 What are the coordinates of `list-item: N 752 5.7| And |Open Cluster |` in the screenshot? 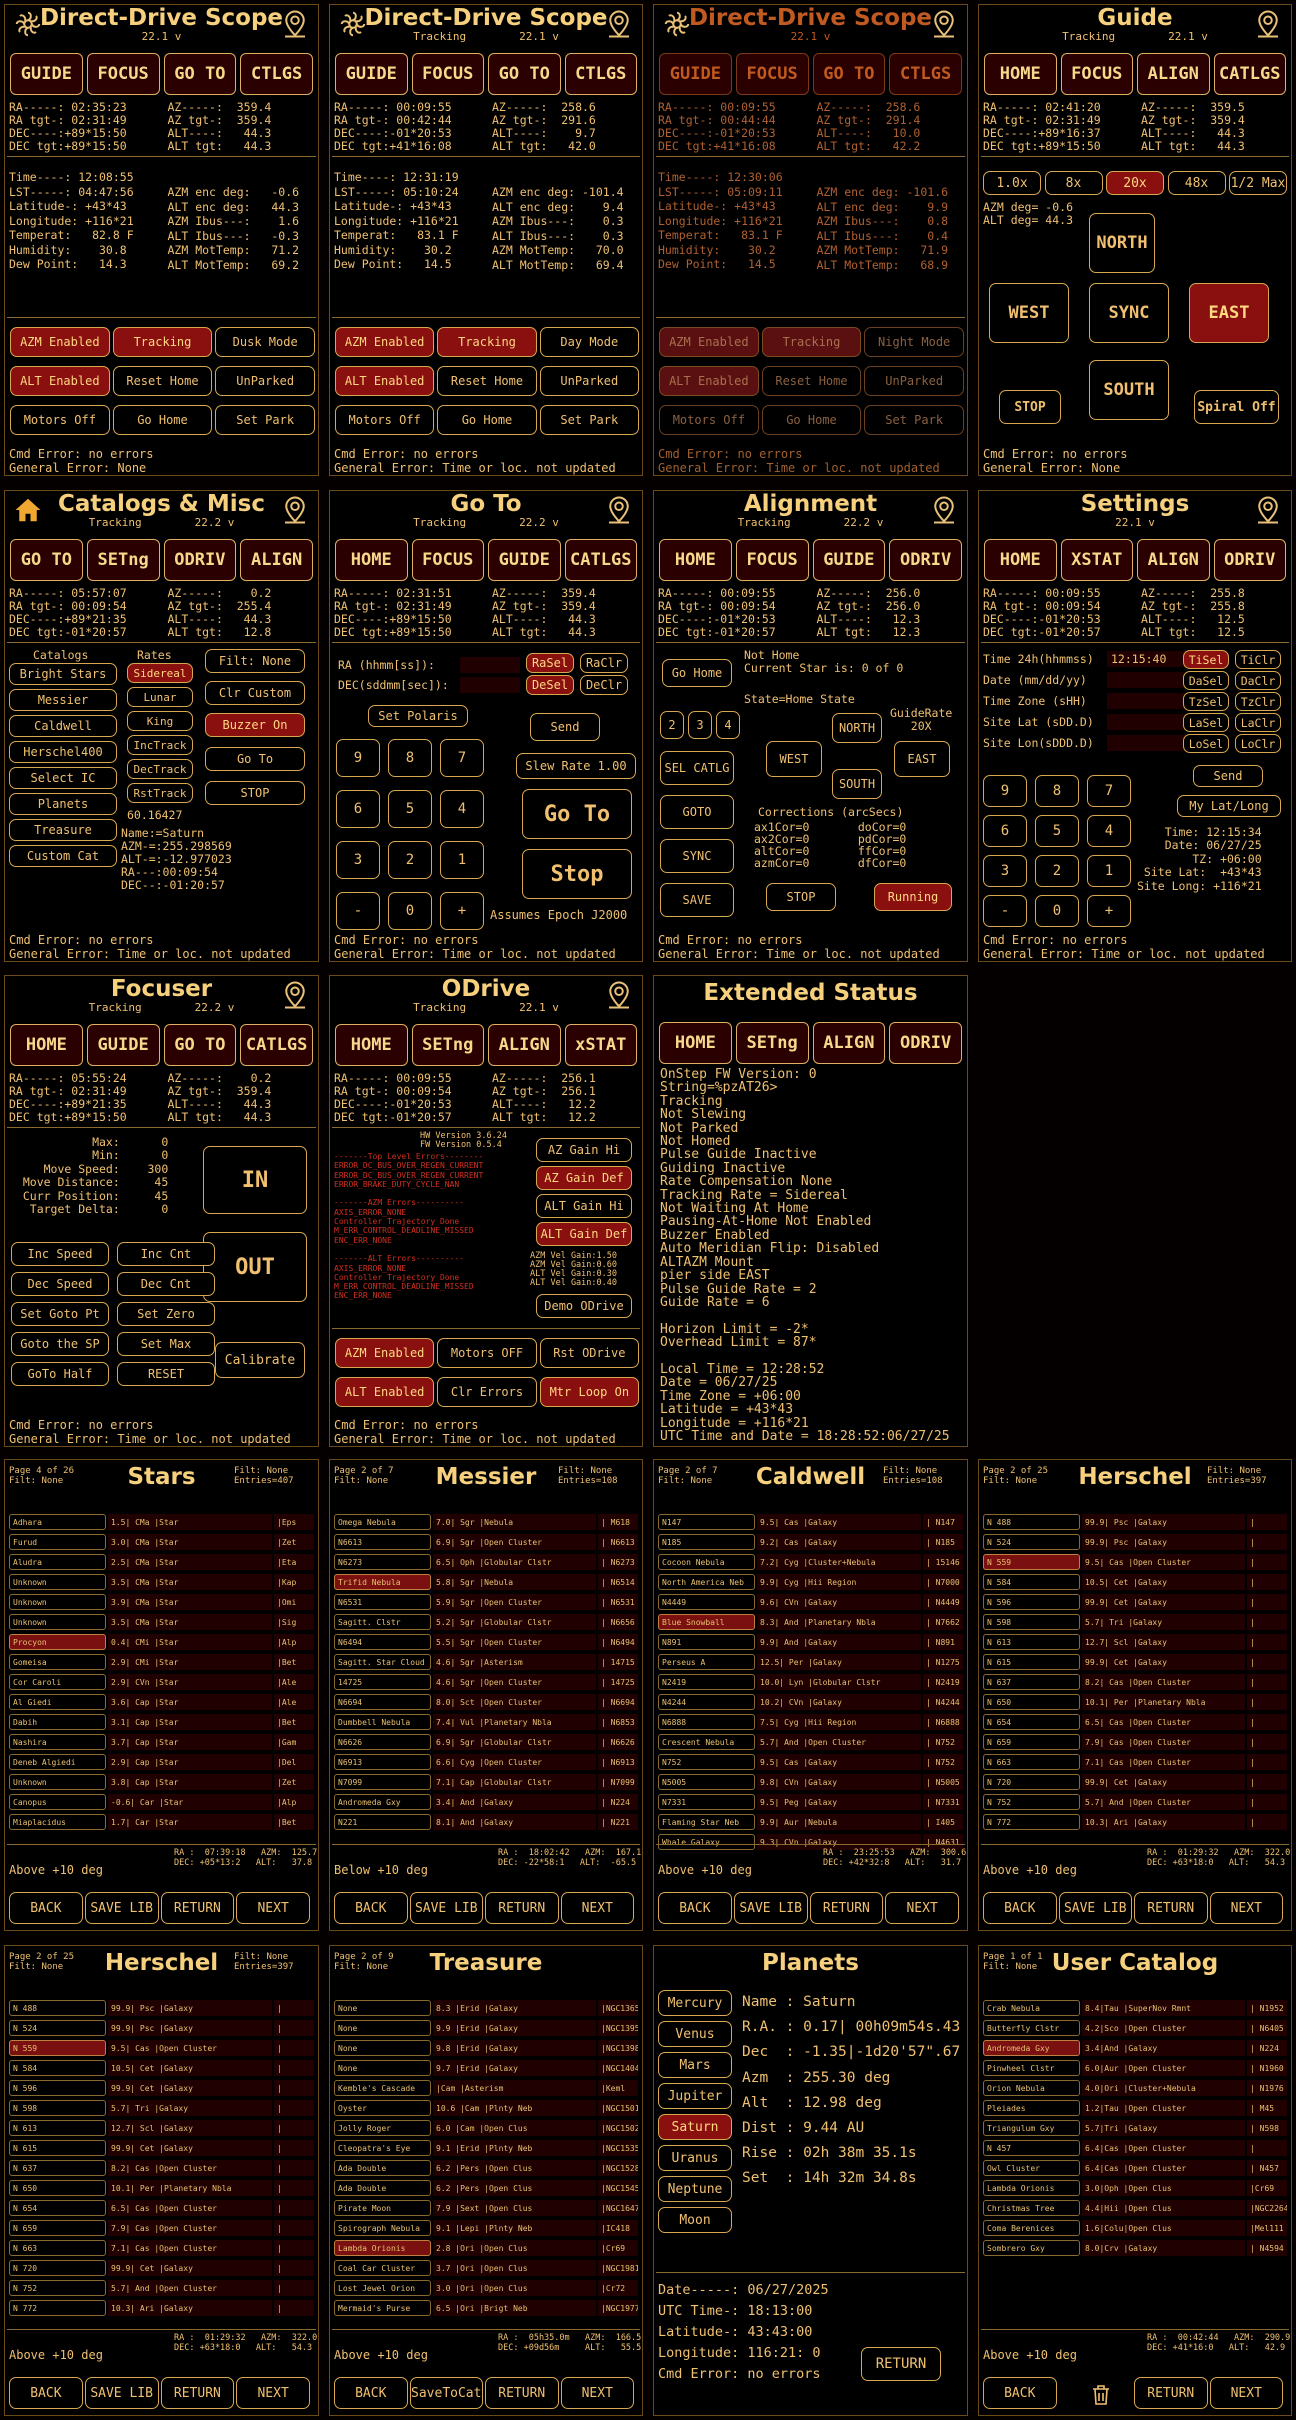 It's located at (1135, 1802).